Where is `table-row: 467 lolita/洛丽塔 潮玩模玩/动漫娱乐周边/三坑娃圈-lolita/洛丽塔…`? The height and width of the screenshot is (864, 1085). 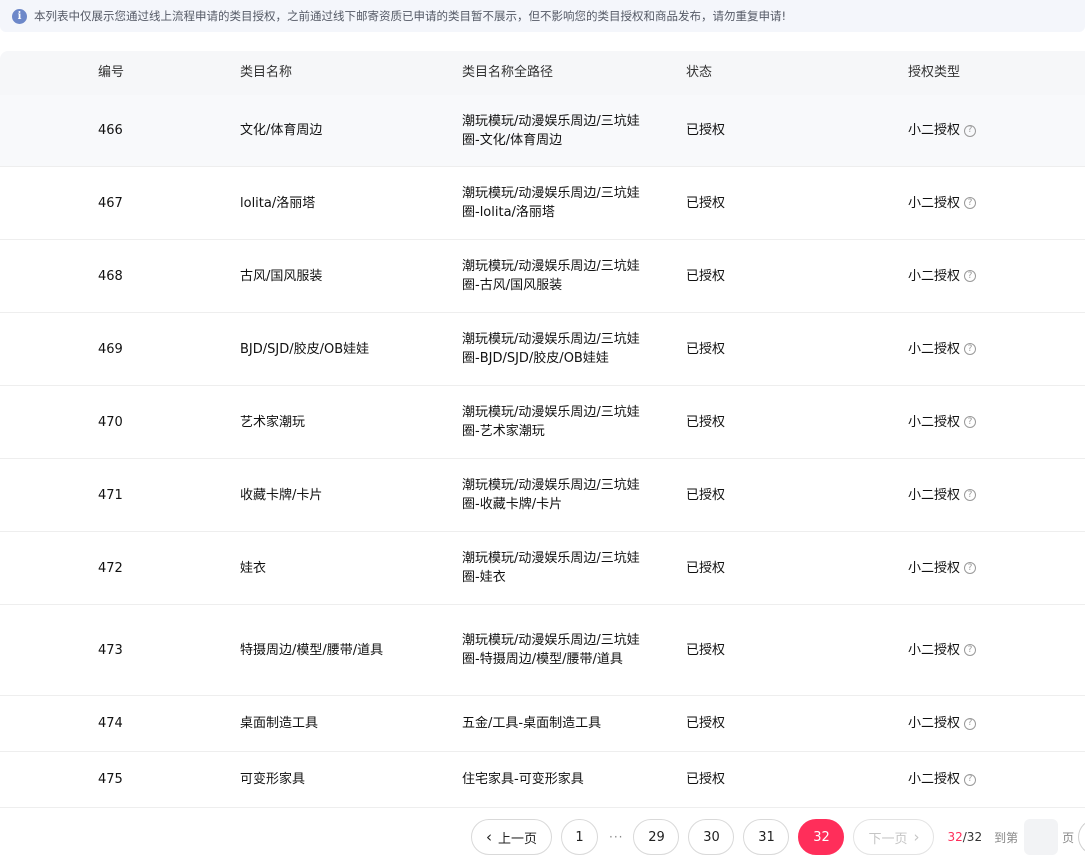
table-row: 467 lolita/洛丽塔 潮玩模玩/动漫娱乐周边/三坑娃圈-lolita/洛丽塔… is located at coordinates (542, 203).